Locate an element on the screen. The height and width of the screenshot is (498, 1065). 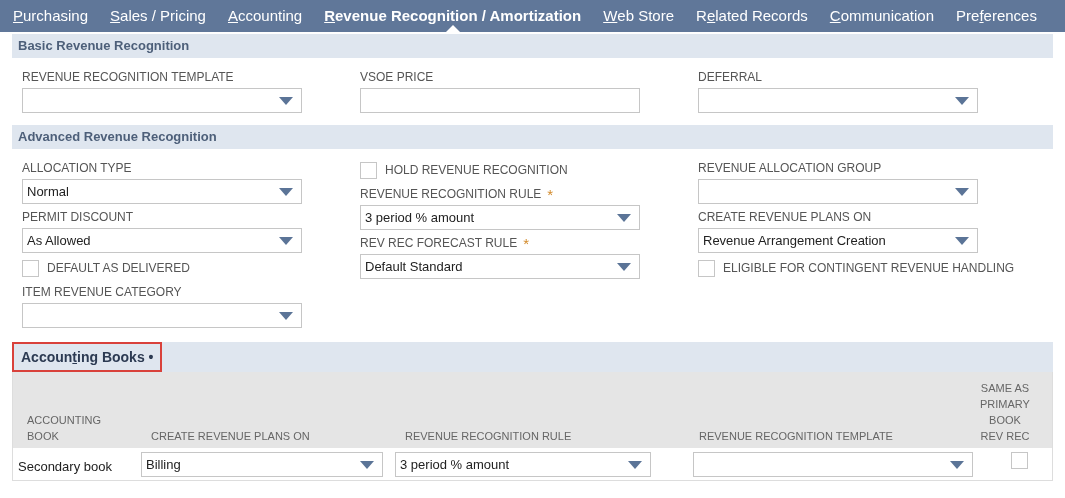
section-title: Accounting Books • is located at coordinates (87, 357).